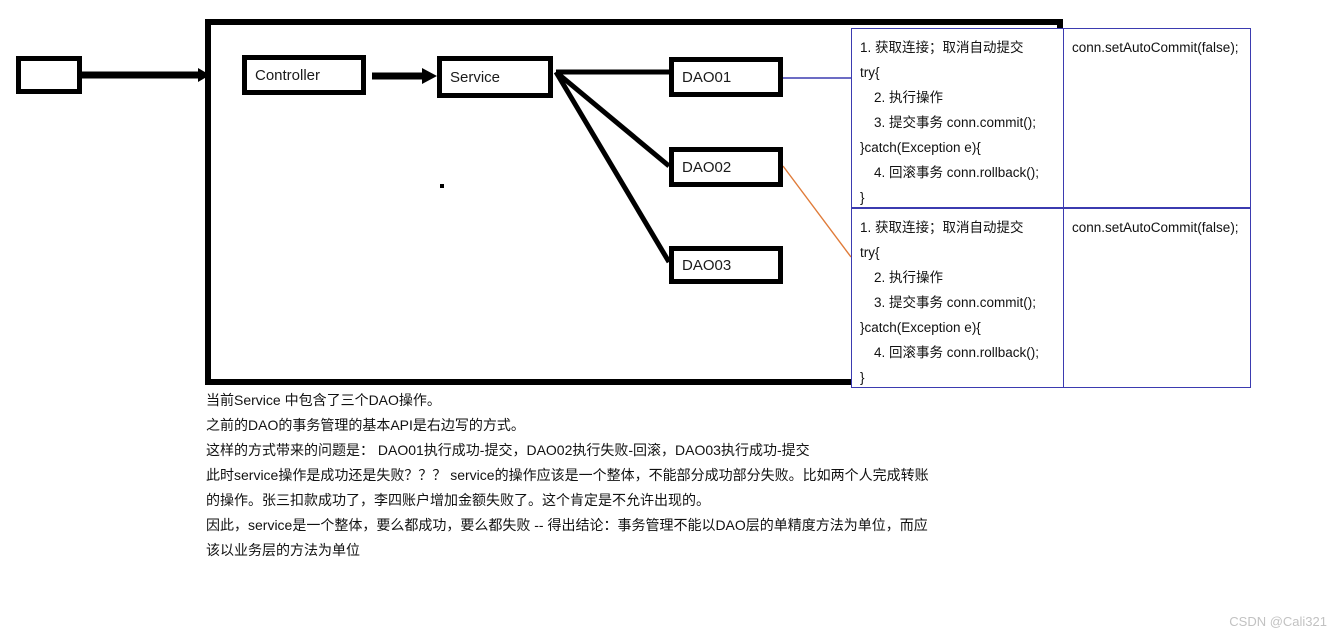 This screenshot has height=637, width=1341. Describe the element at coordinates (288, 75) in the screenshot. I see `node-controller-label: Controller` at that location.